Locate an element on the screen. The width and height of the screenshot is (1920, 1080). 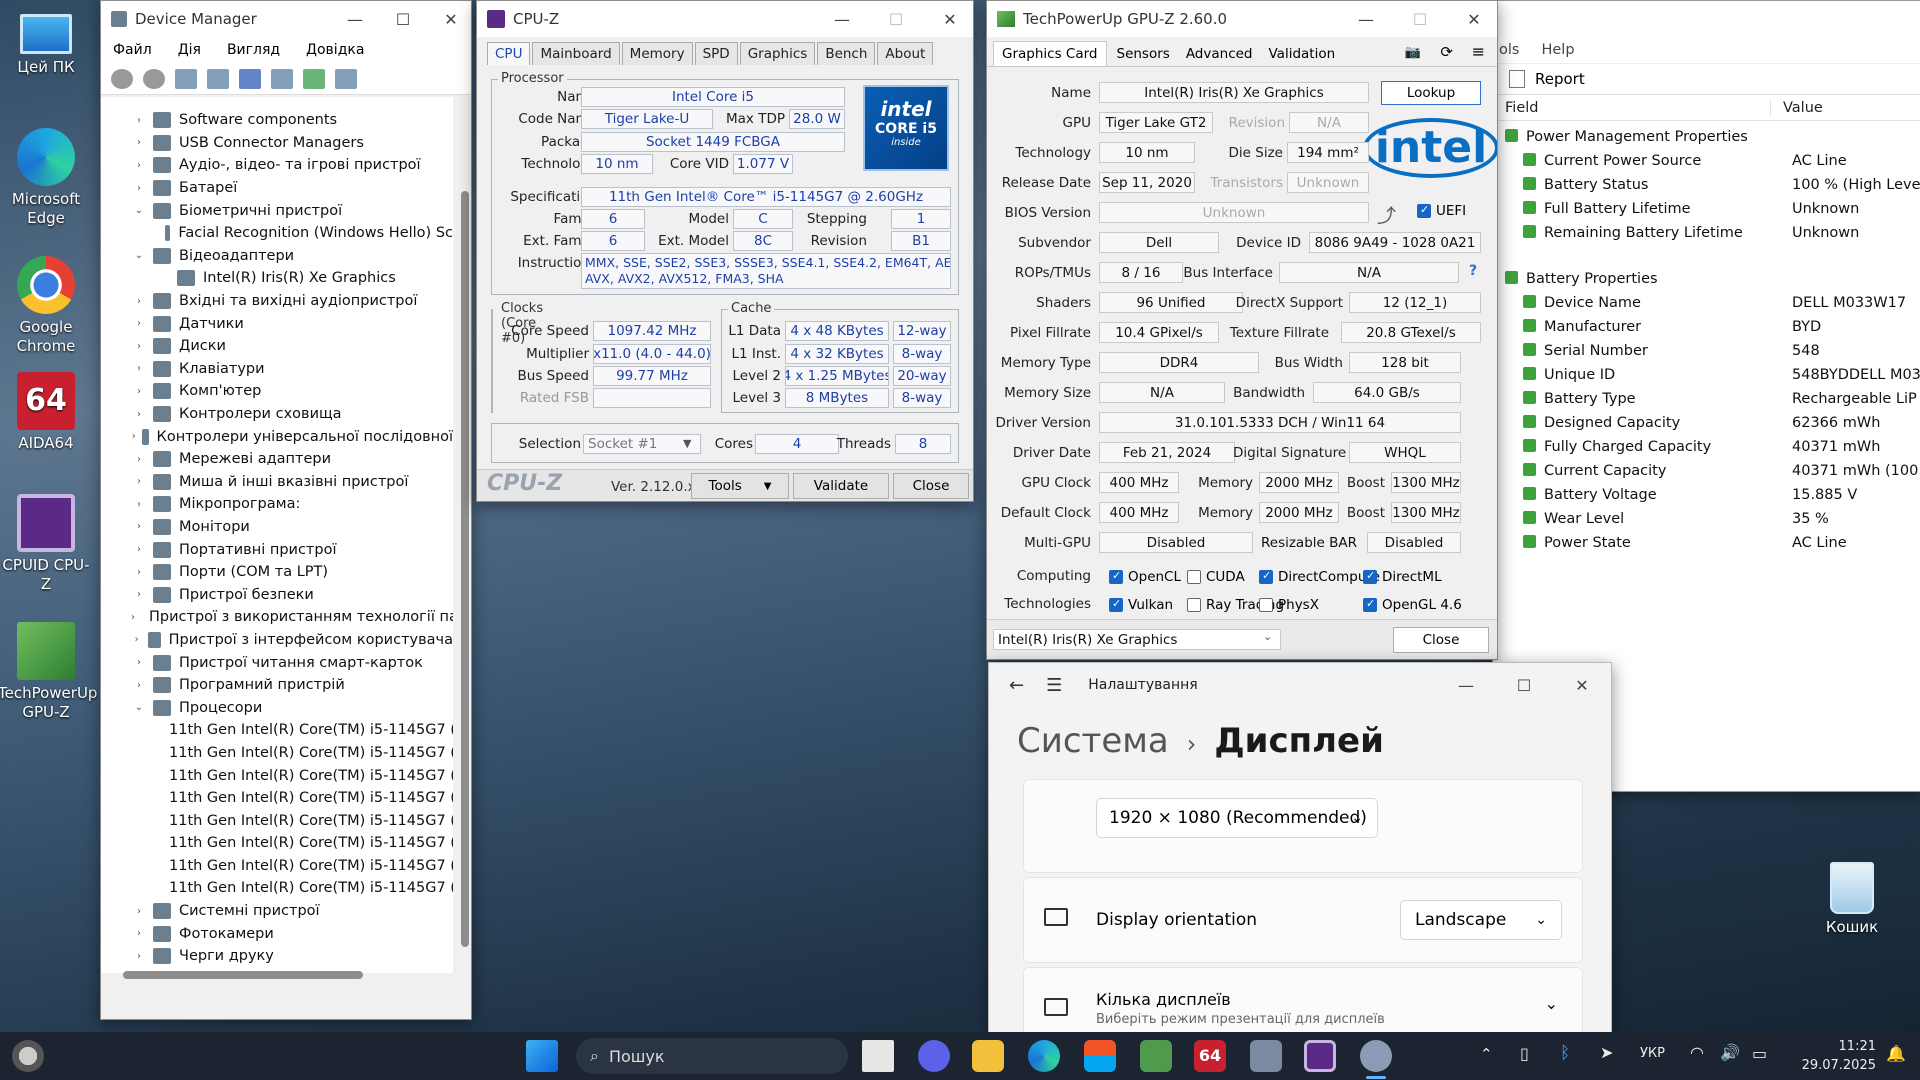
tree-item: › Пристрої безпеки is located at coordinates (277, 594).